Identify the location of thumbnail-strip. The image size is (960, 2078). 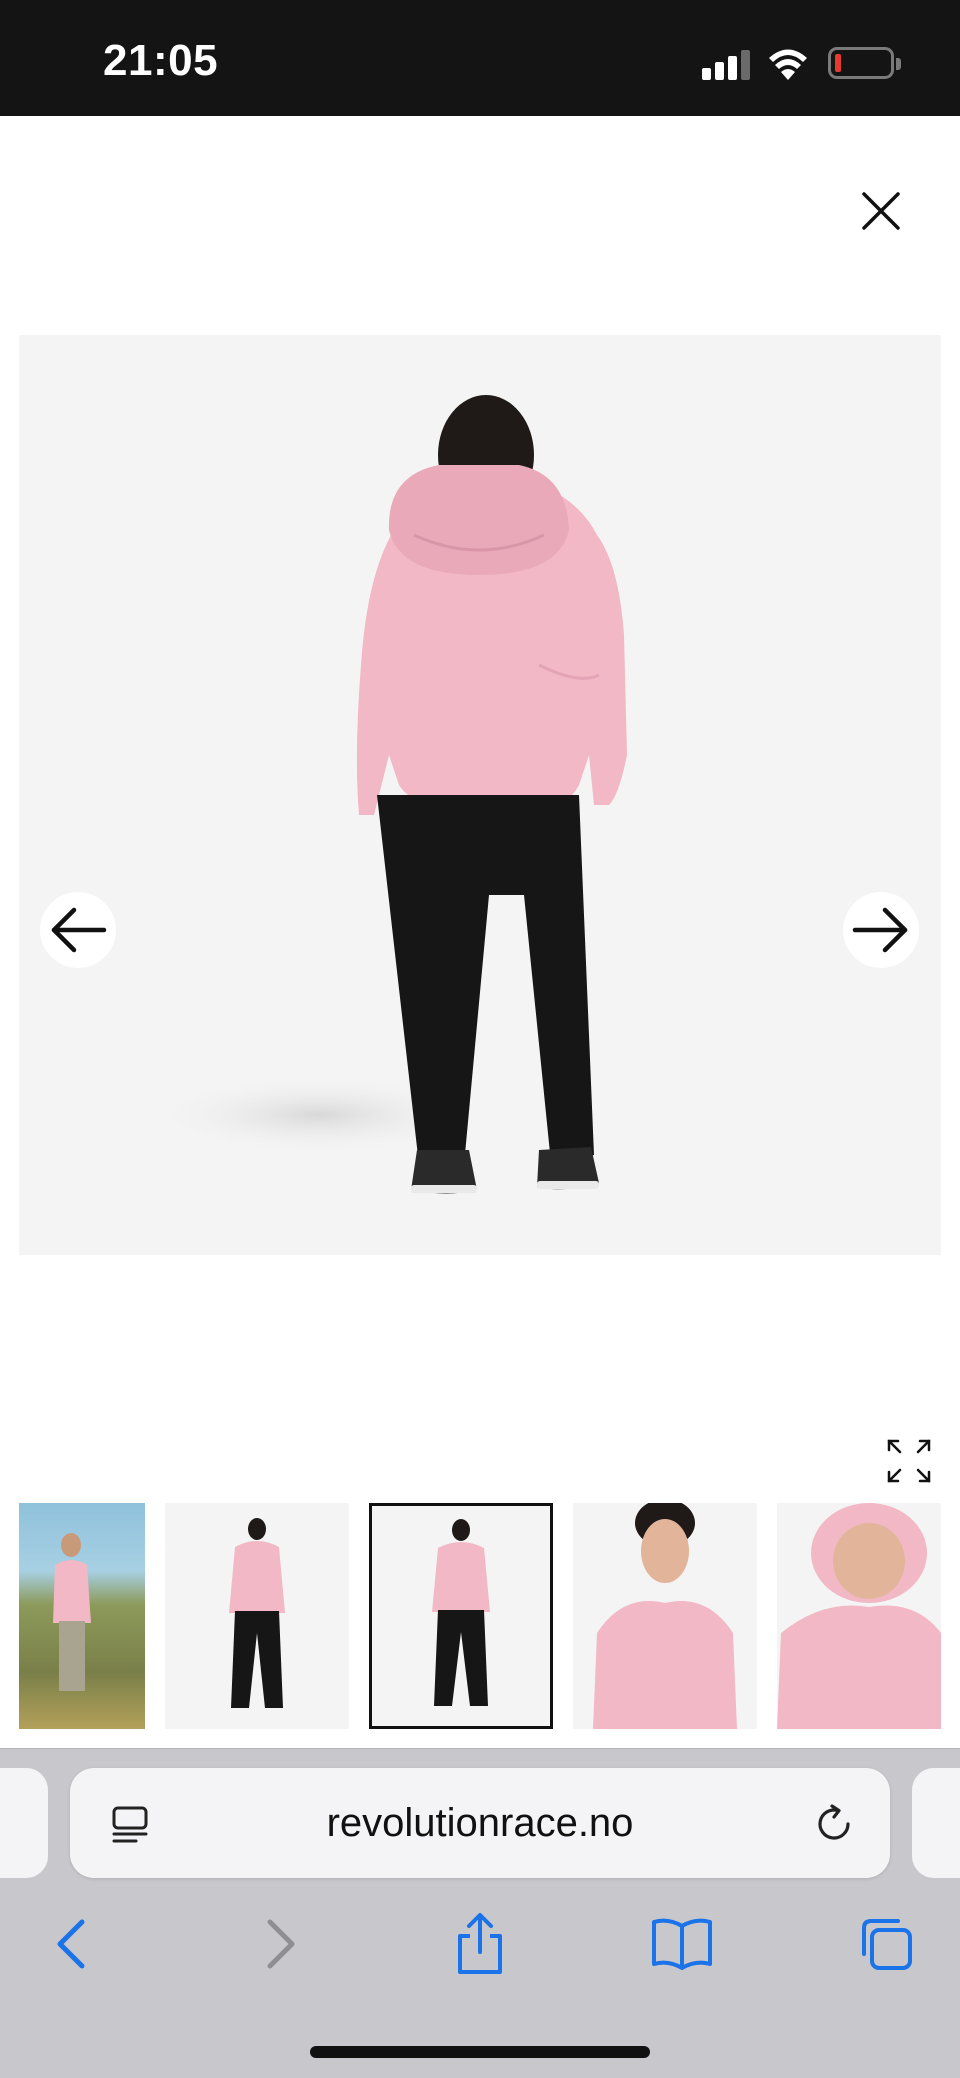
(480, 1616).